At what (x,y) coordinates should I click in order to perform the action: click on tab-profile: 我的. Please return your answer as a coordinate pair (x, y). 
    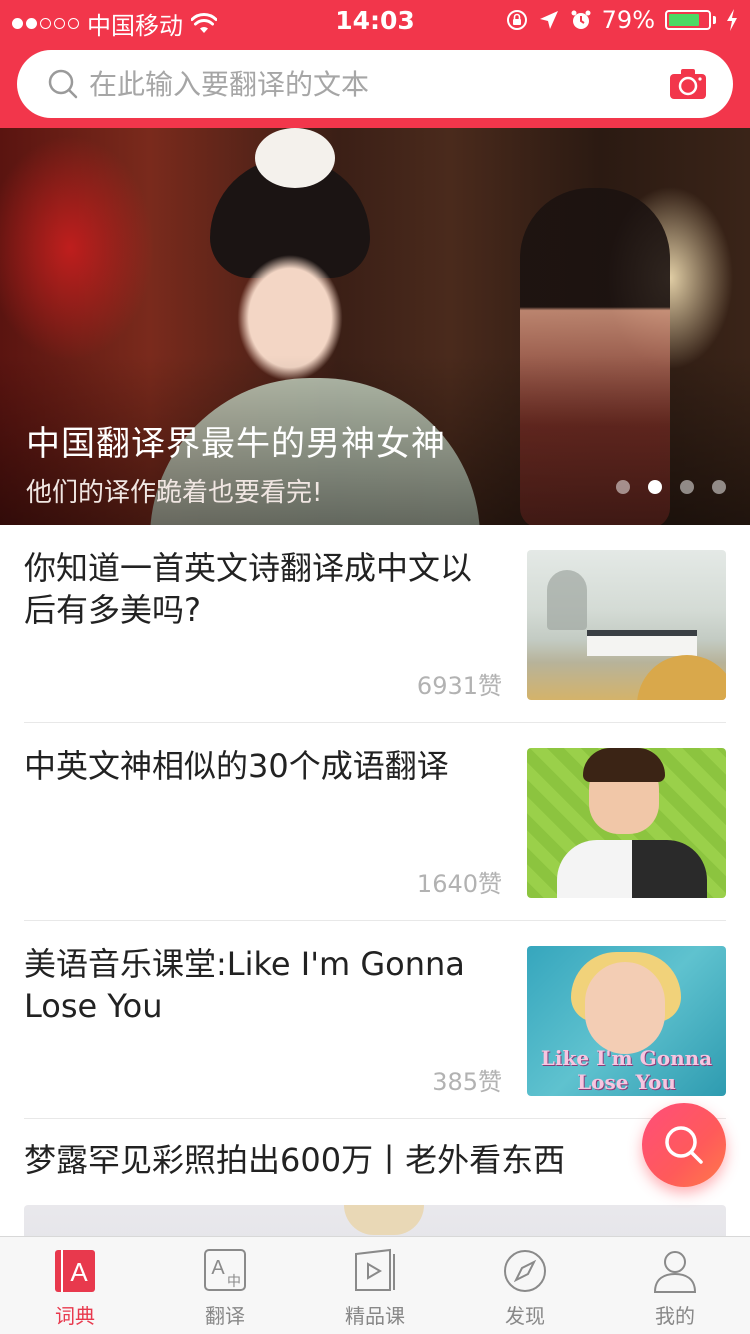
    Looking at the image, I should click on (675, 1285).